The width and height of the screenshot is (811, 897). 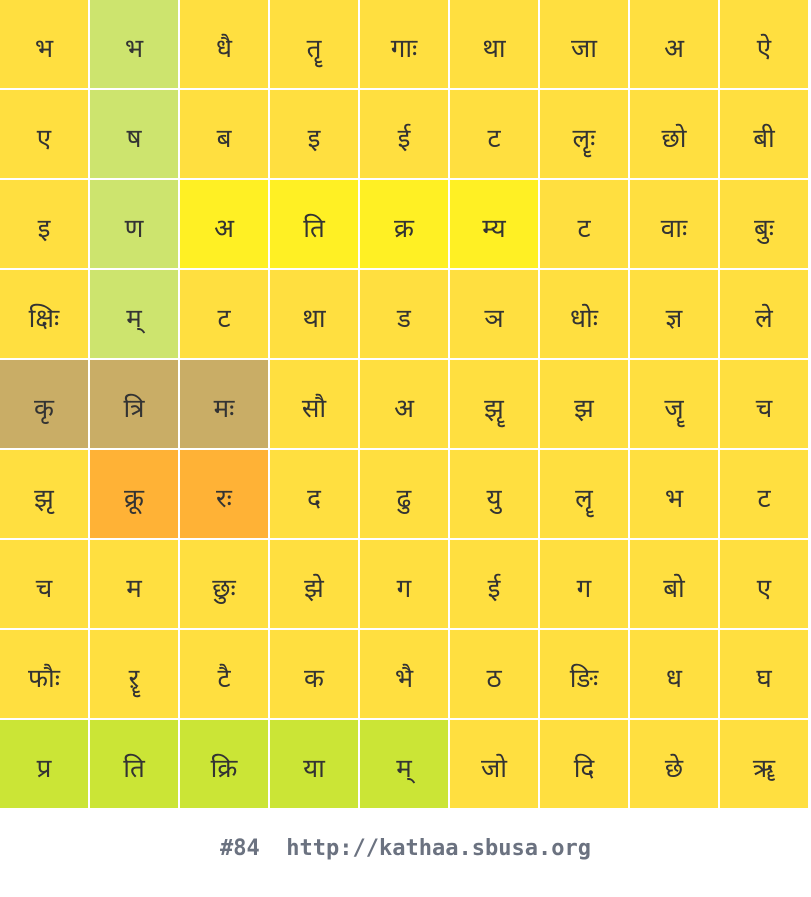 What do you see at coordinates (314, 584) in the screenshot?
I see `grid-cell-r7-c4: झे` at bounding box center [314, 584].